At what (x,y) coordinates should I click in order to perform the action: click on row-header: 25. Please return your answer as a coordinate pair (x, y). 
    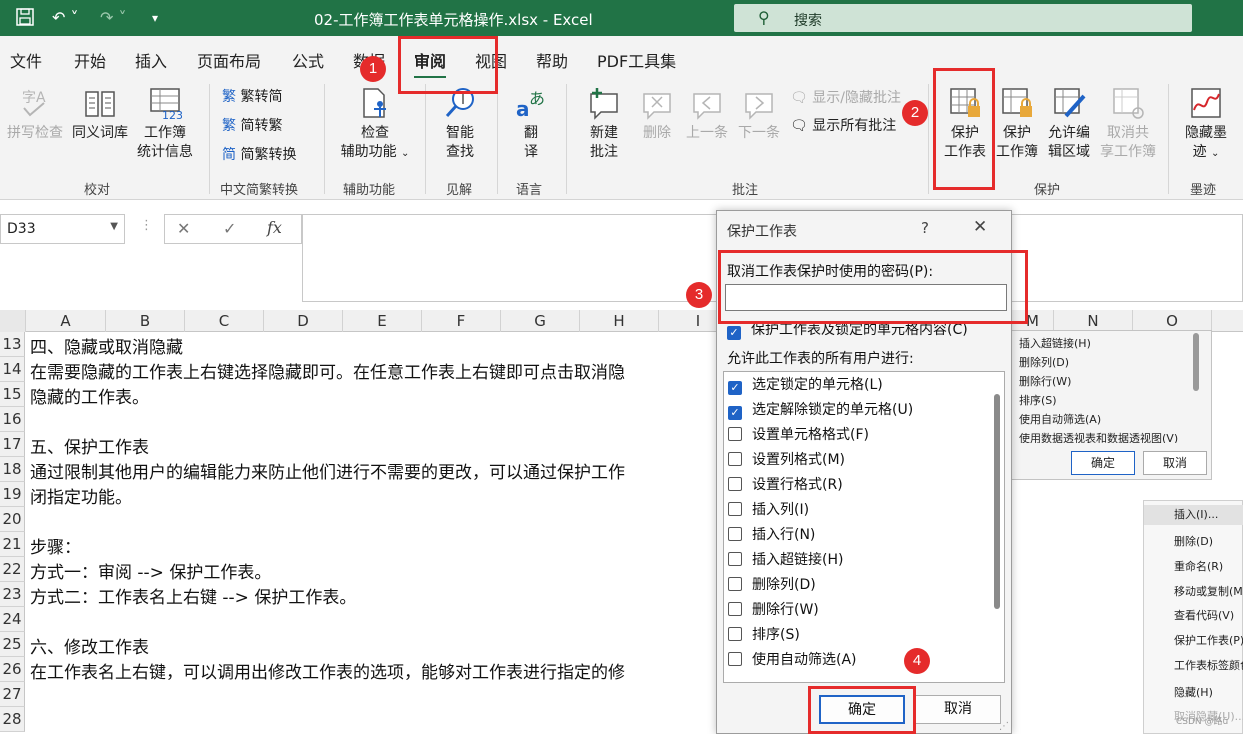
    Looking at the image, I should click on (12, 644).